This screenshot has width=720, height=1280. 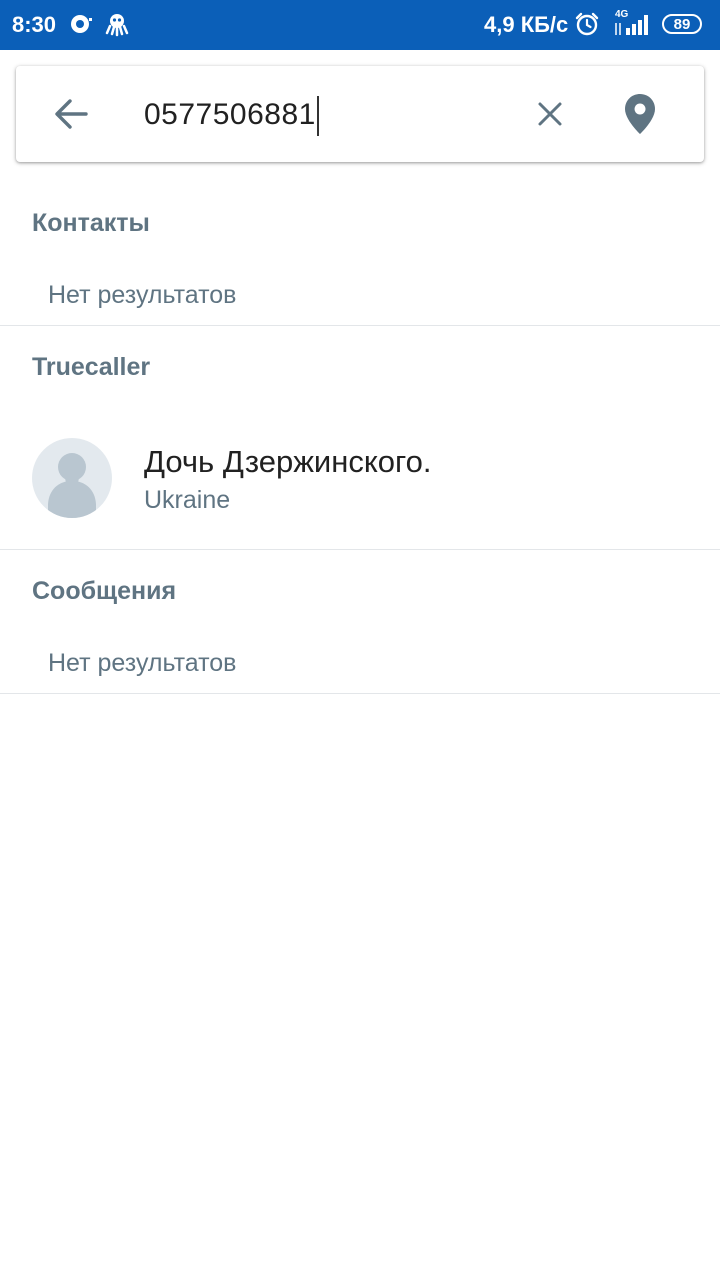 I want to click on contacts-empty-text: Нет результатов, so click(x=142, y=295).